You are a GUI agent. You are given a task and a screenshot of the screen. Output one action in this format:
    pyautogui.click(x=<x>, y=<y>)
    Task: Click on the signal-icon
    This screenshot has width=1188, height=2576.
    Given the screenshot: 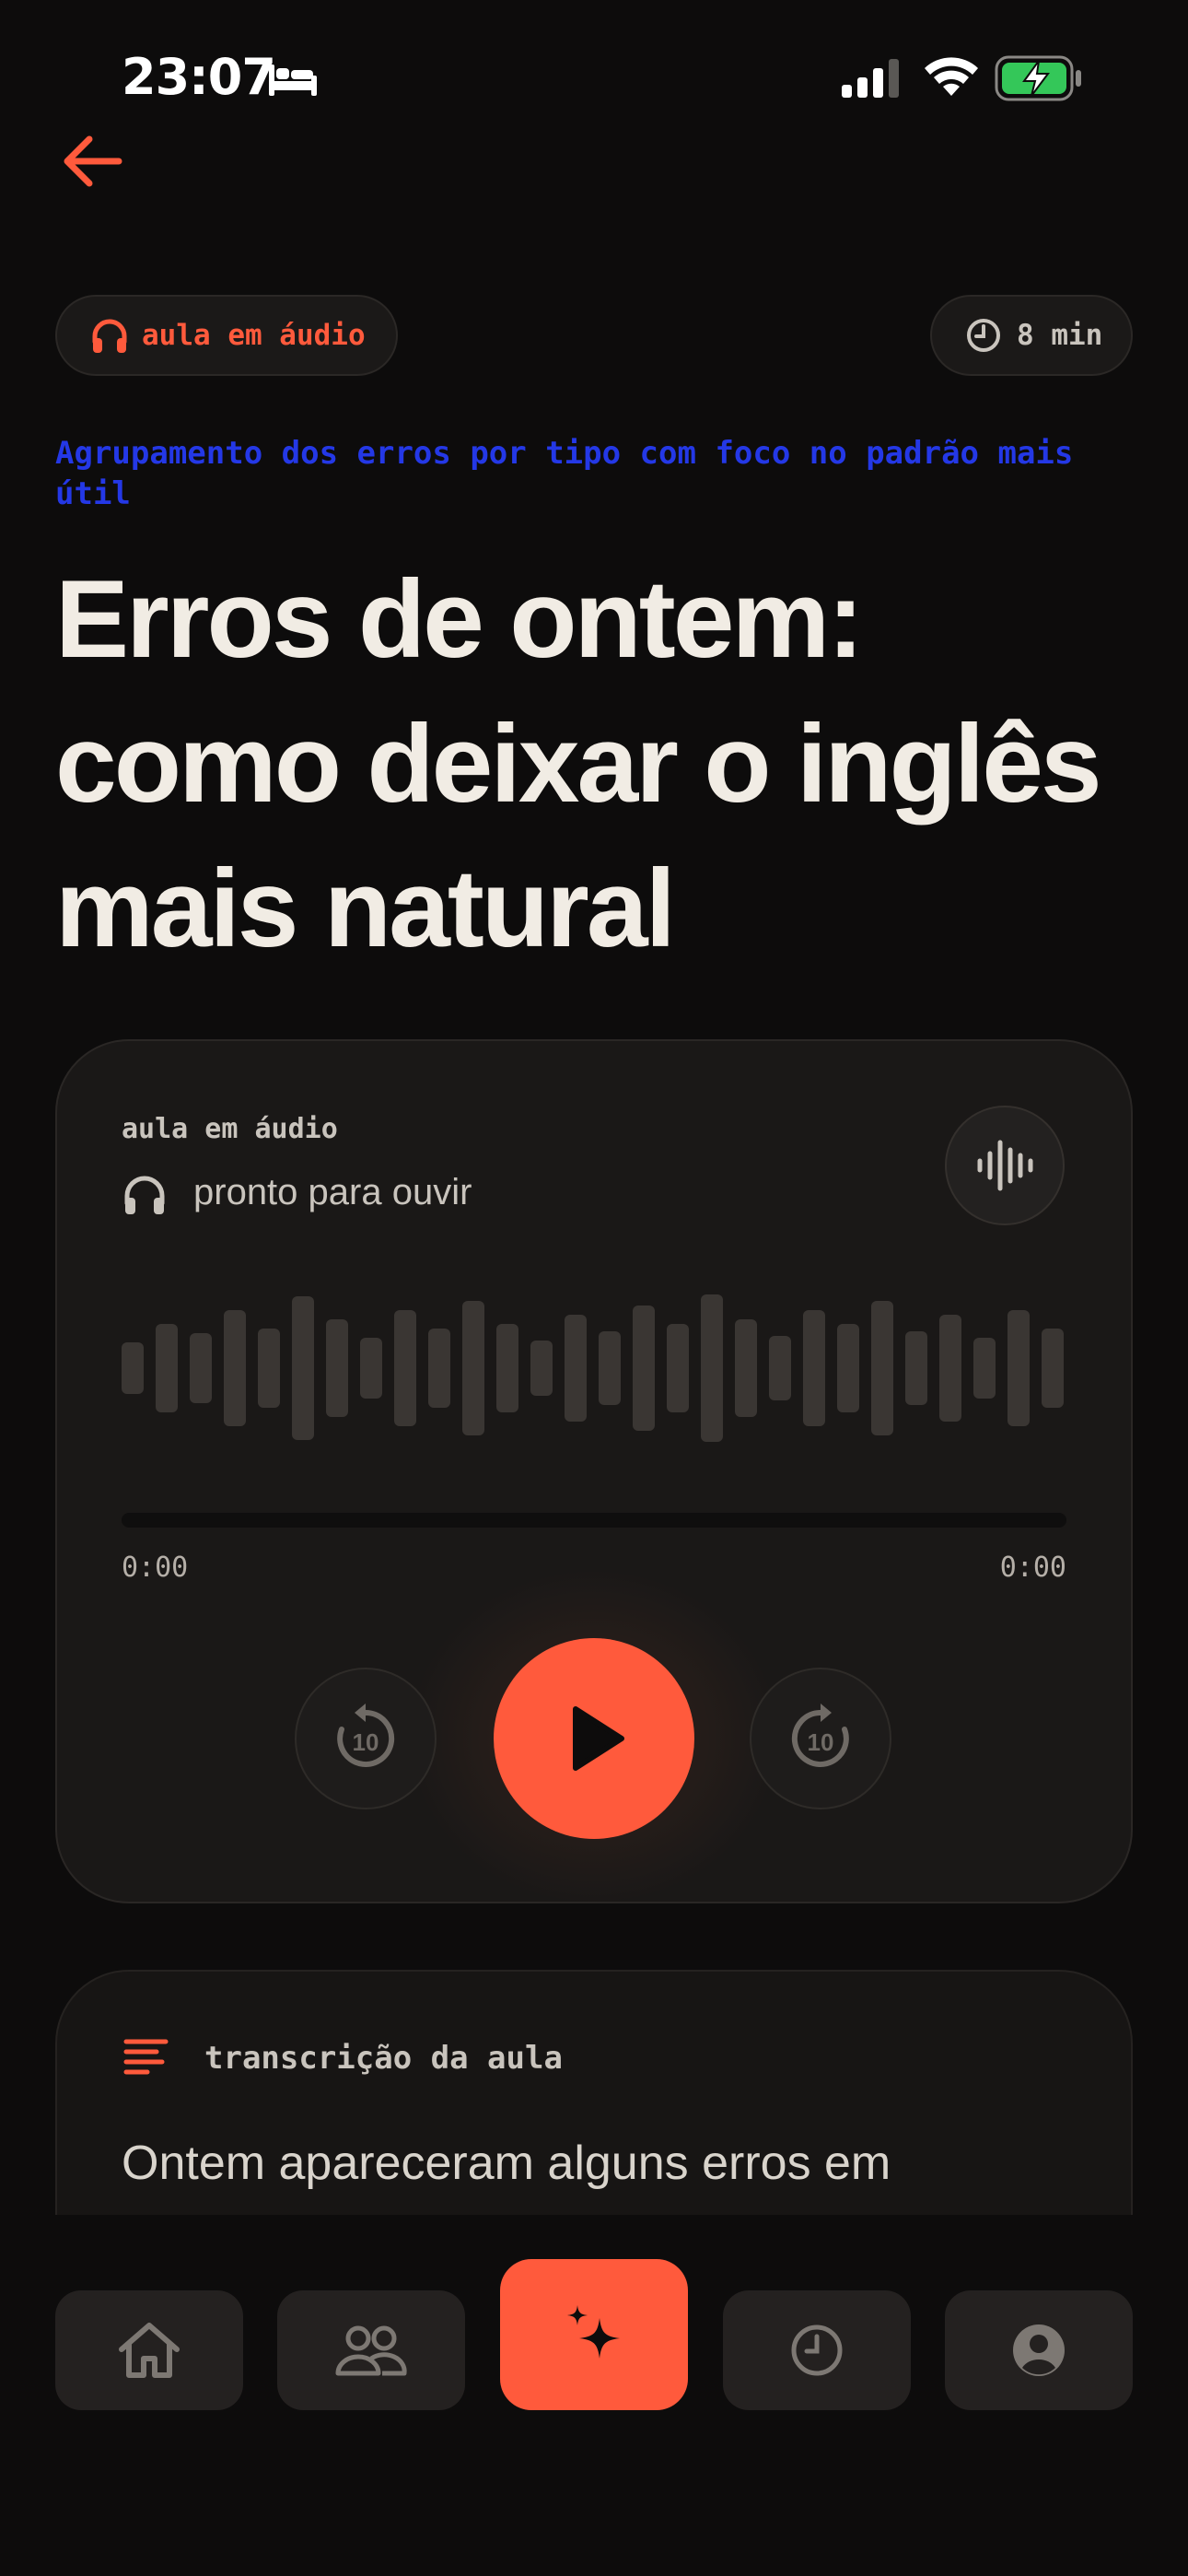 What is the action you would take?
    pyautogui.click(x=870, y=78)
    